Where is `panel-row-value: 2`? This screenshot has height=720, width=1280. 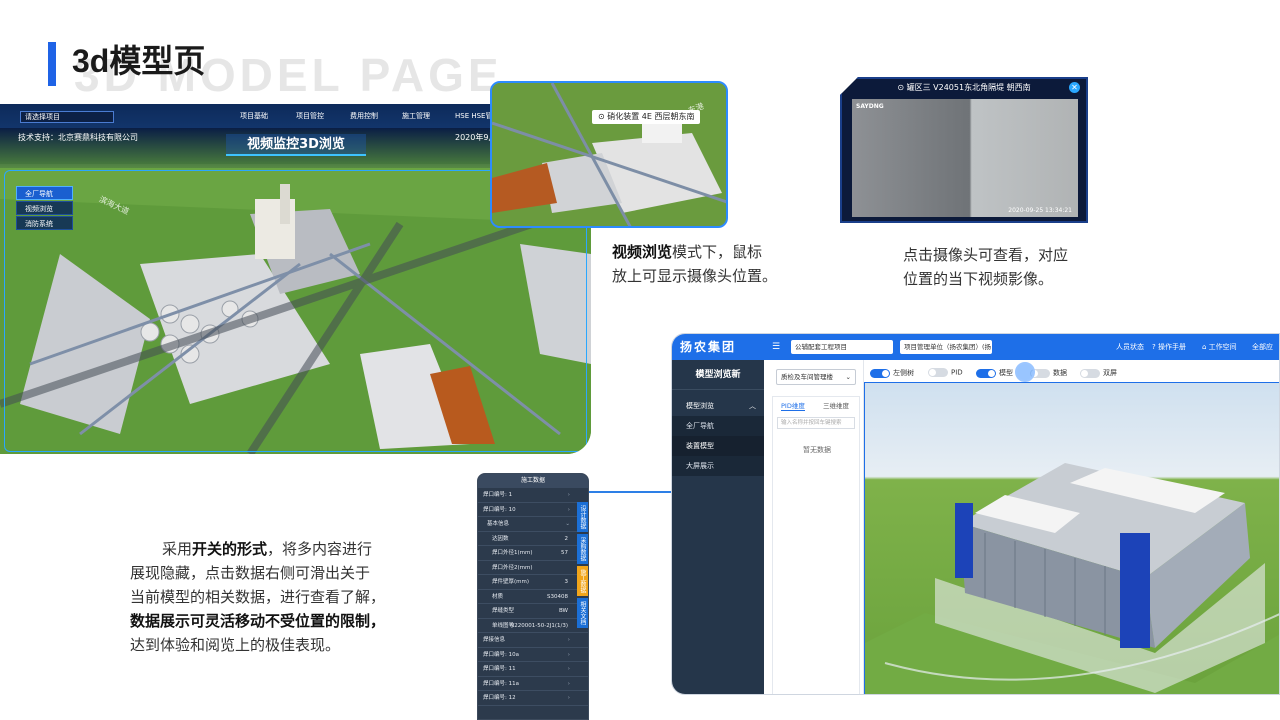
panel-row-value: 2 is located at coordinates (566, 538).